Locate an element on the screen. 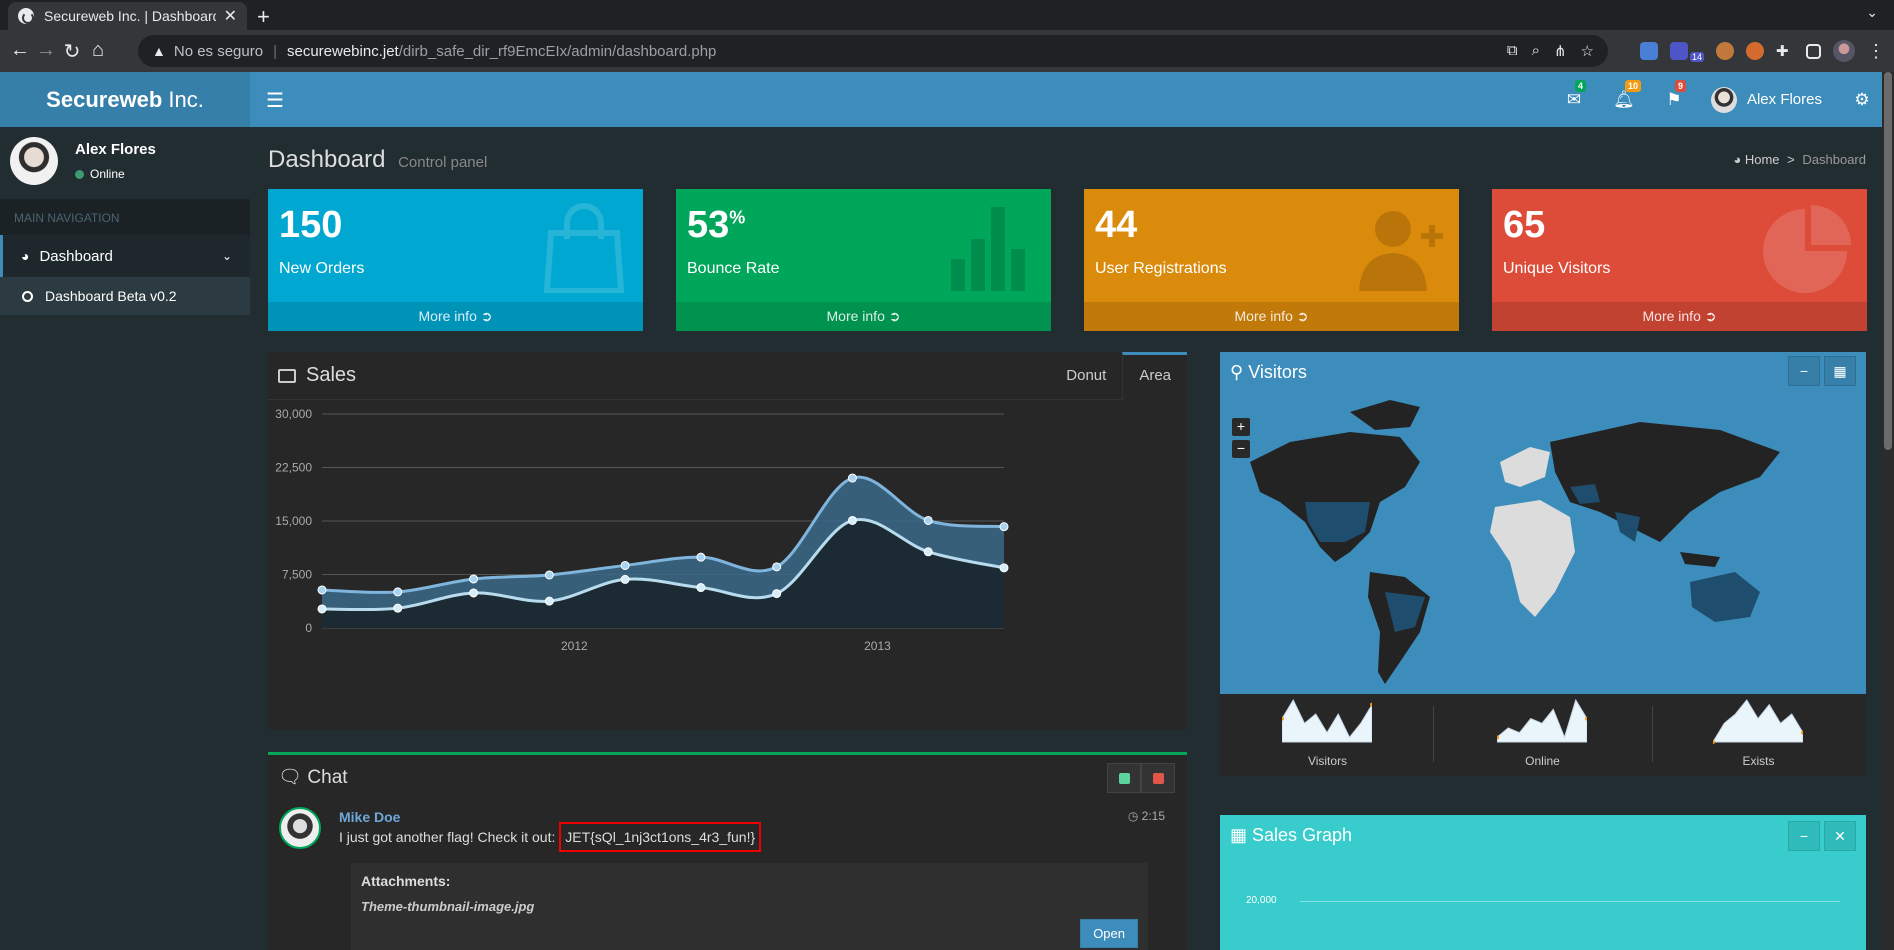 The height and width of the screenshot is (950, 1894). url-host: securewebinc.jet is located at coordinates (342, 51).